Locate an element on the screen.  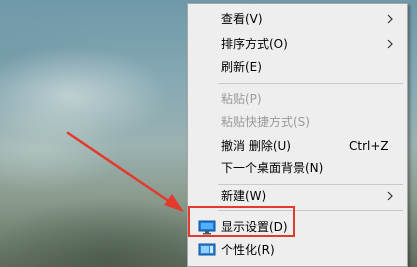
highlight-box is located at coordinates (241, 221).